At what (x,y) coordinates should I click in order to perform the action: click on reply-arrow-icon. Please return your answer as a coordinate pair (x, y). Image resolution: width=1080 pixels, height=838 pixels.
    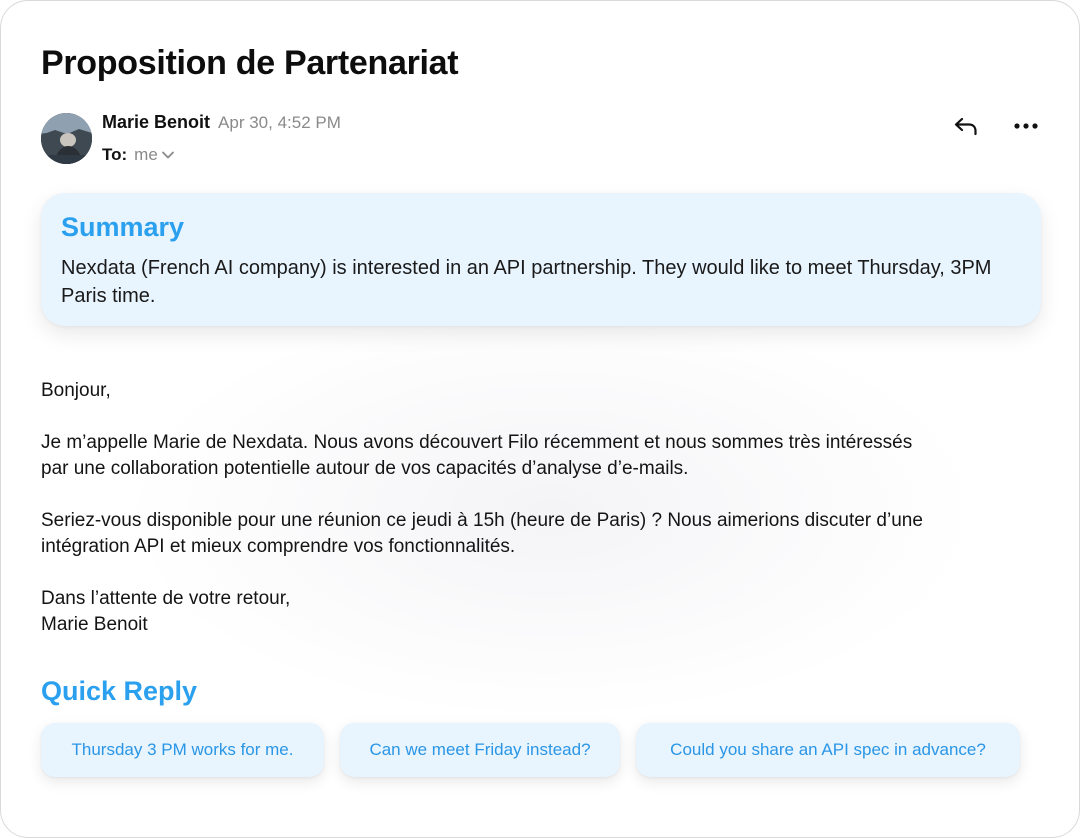
    Looking at the image, I should click on (965, 126).